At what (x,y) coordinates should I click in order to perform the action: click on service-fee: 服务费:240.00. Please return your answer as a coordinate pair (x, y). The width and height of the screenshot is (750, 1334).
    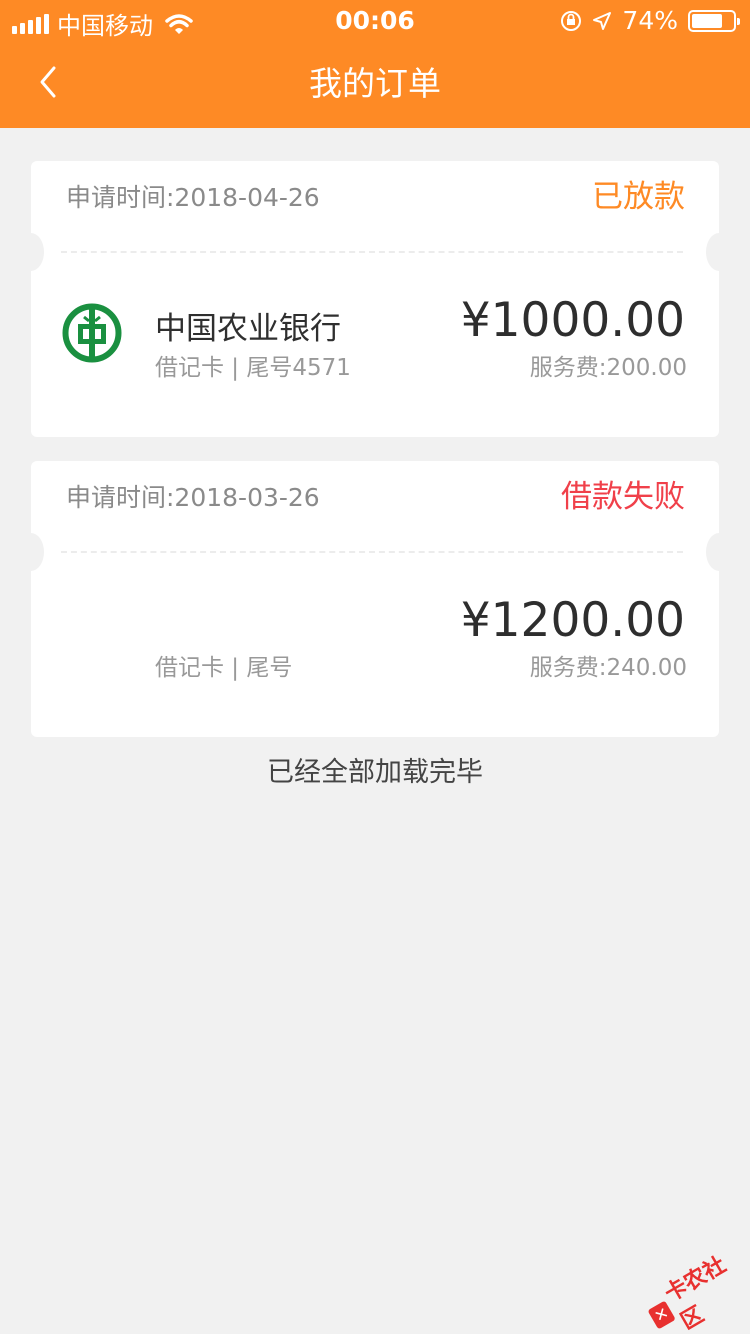
    Looking at the image, I should click on (608, 668).